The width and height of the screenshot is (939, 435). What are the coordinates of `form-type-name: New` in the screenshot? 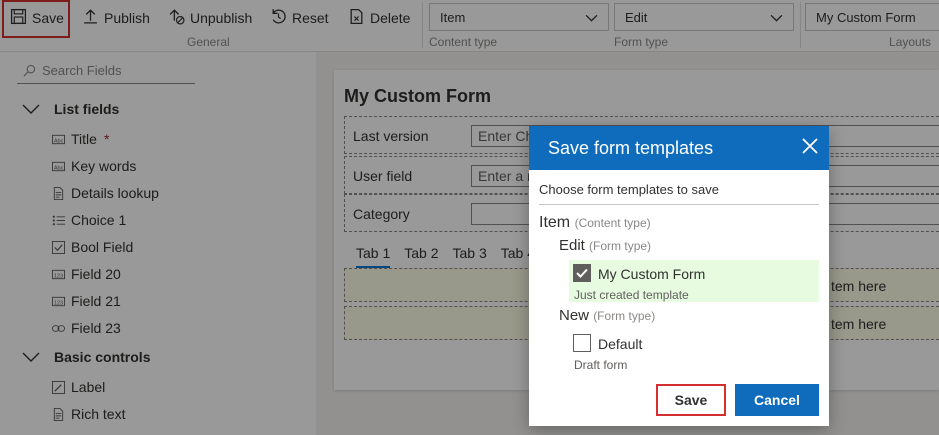 It's located at (574, 315).